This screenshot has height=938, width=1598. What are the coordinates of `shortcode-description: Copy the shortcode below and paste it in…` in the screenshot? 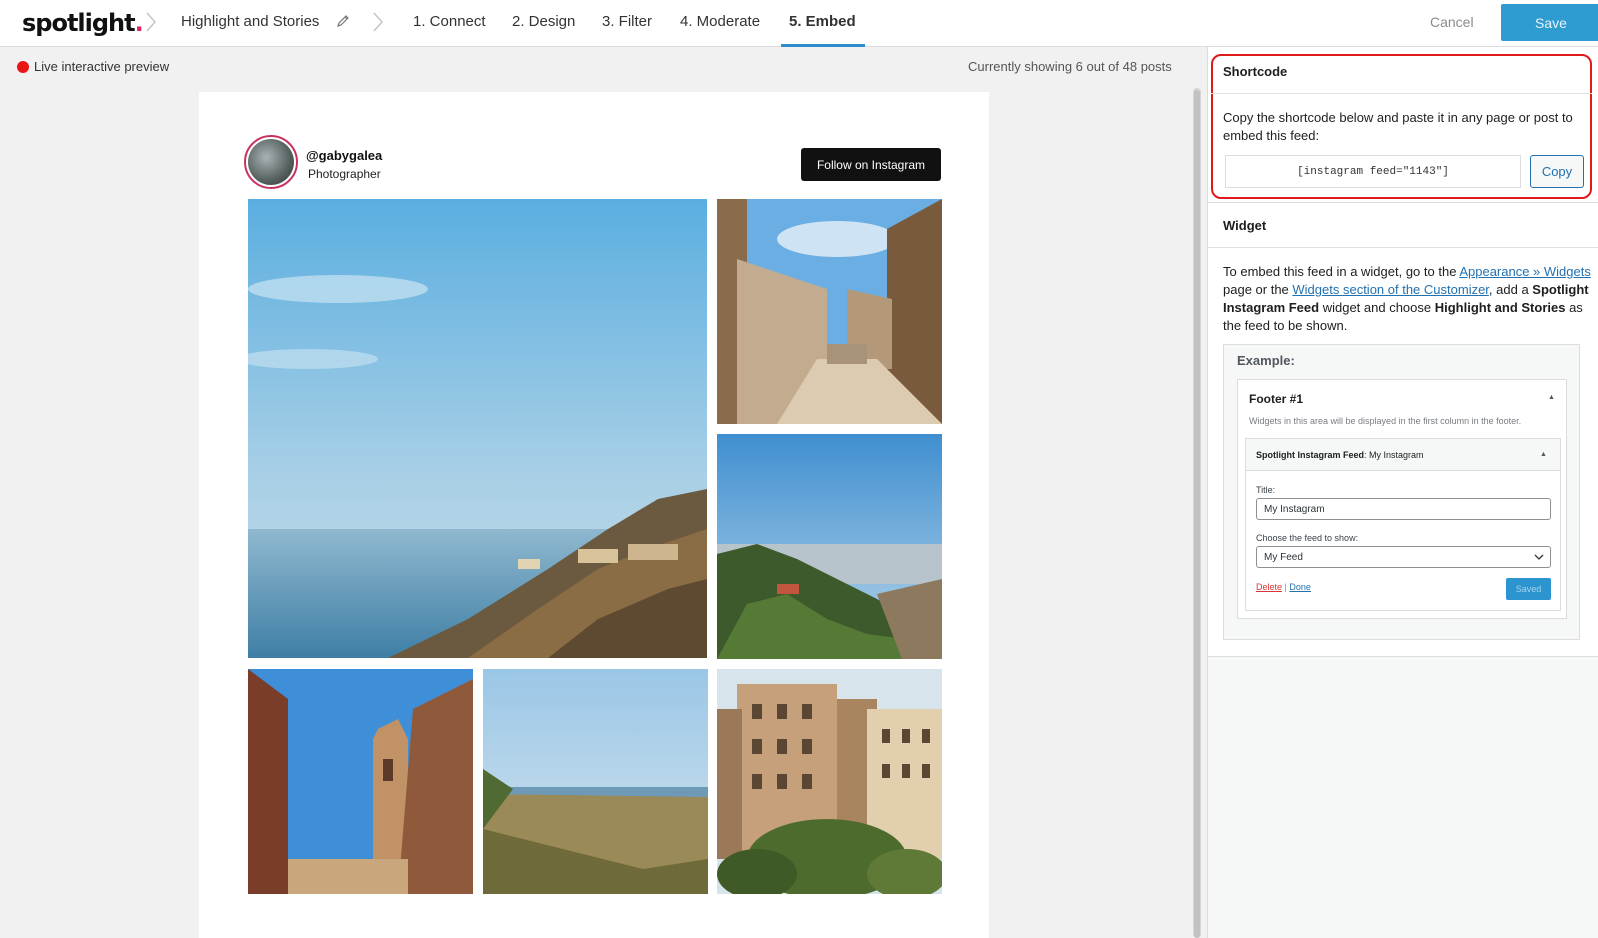 It's located at (1398, 126).